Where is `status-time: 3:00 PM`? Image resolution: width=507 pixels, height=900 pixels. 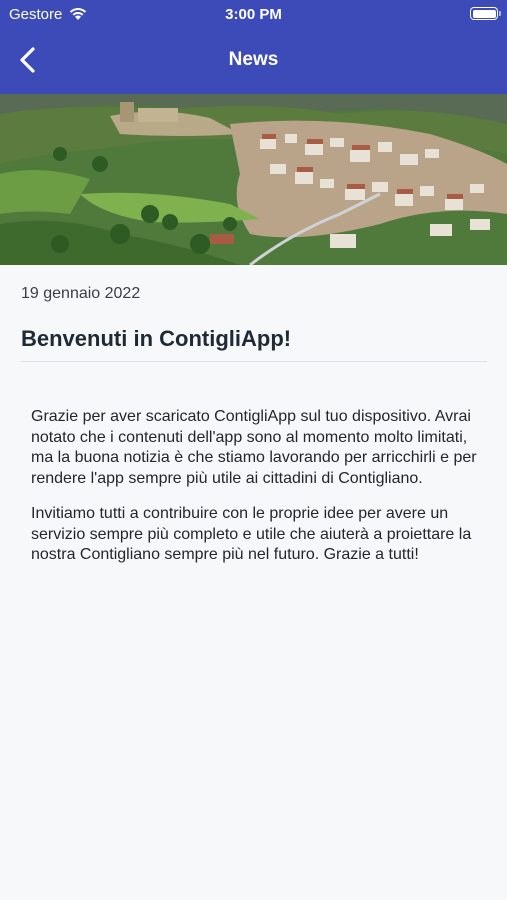
status-time: 3:00 PM is located at coordinates (253, 14).